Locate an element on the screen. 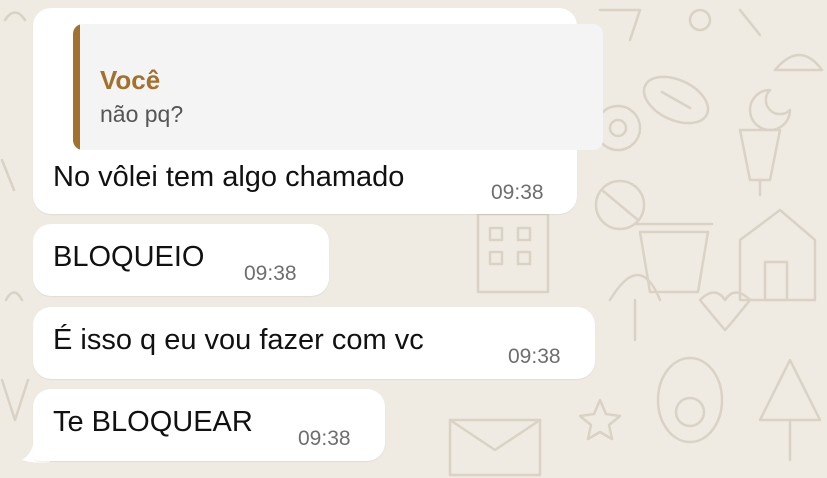  message-bubble: É isso q eu vou fazer com vc 09:38 is located at coordinates (314, 343).